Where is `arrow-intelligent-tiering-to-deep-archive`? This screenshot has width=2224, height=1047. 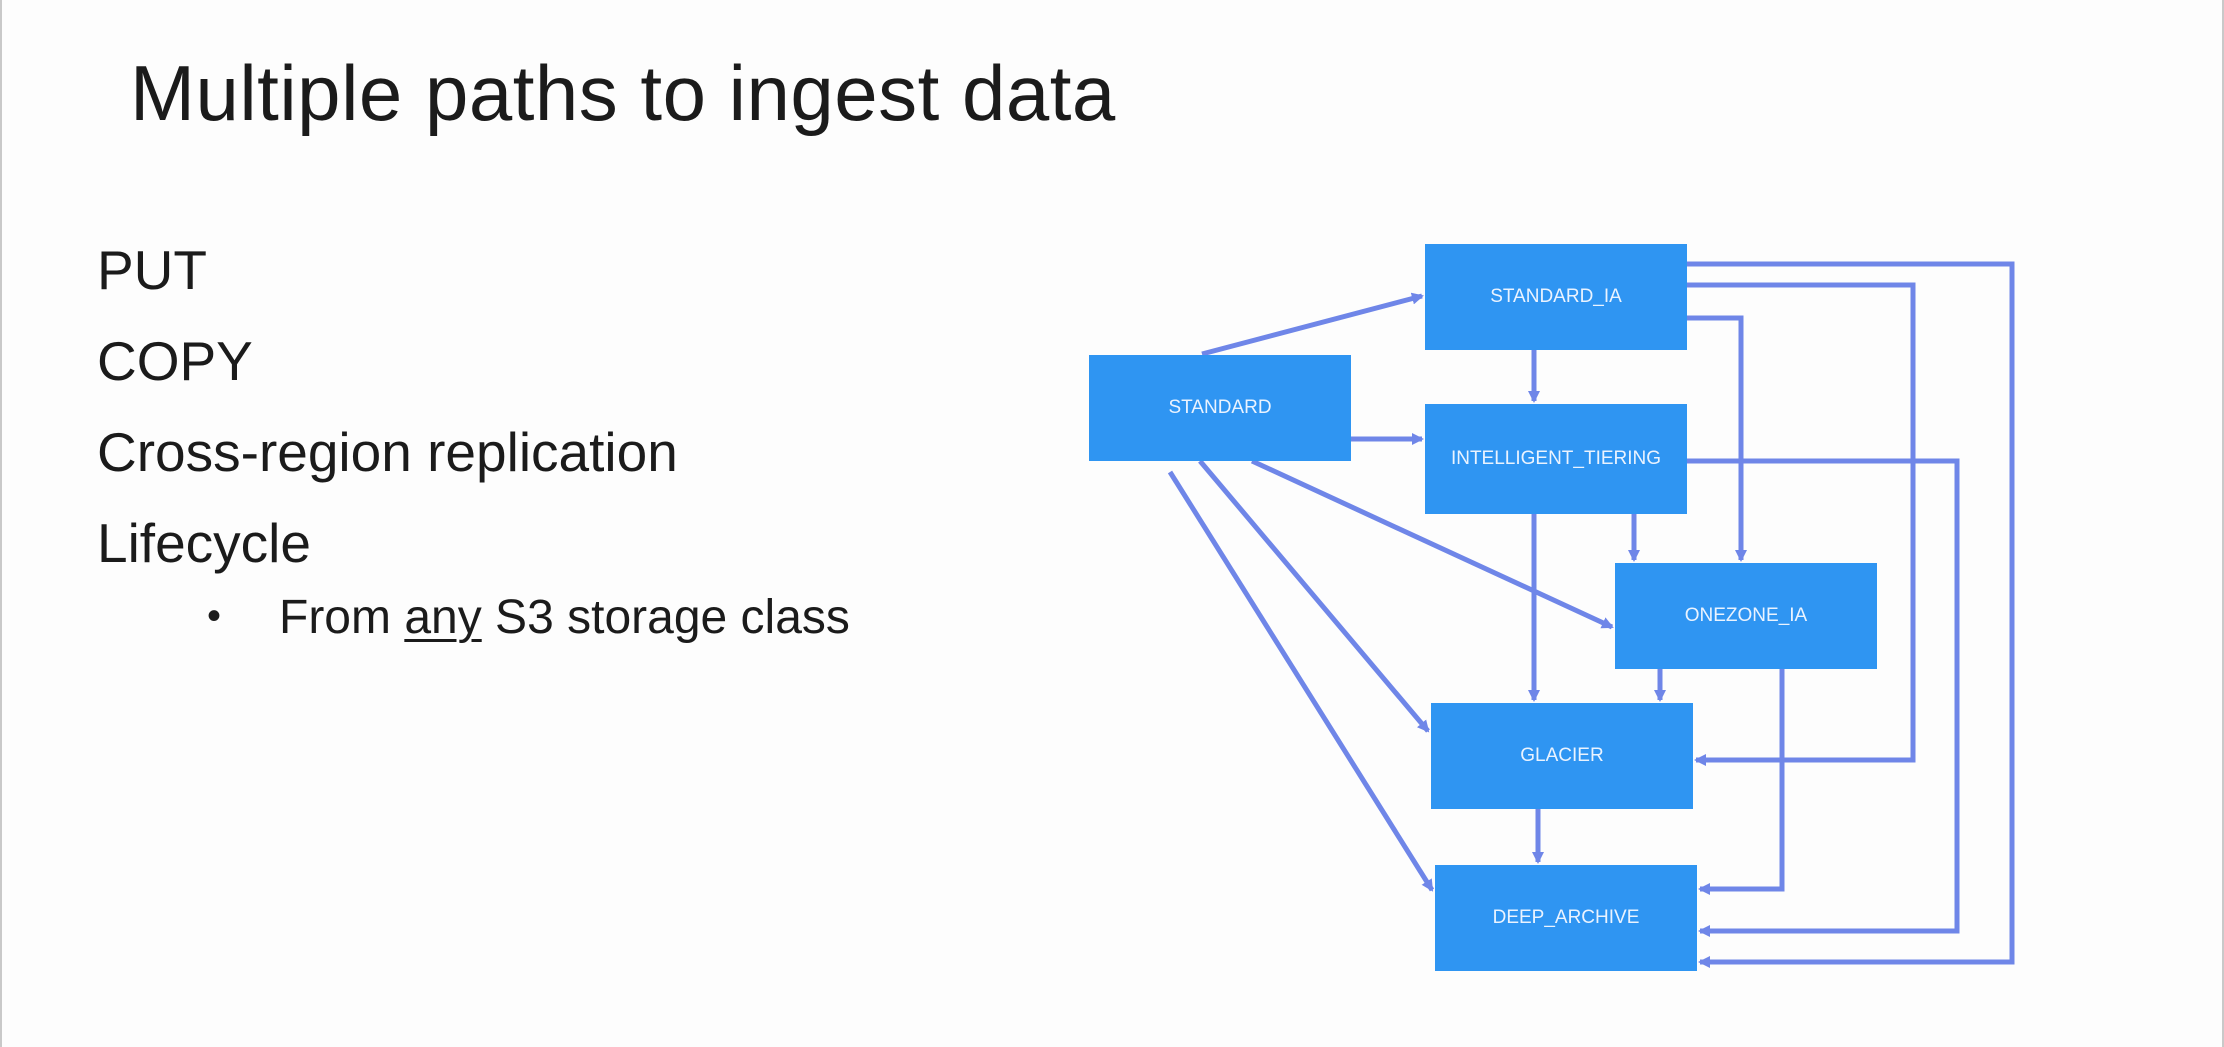 arrow-intelligent-tiering-to-deep-archive is located at coordinates (1823, 697).